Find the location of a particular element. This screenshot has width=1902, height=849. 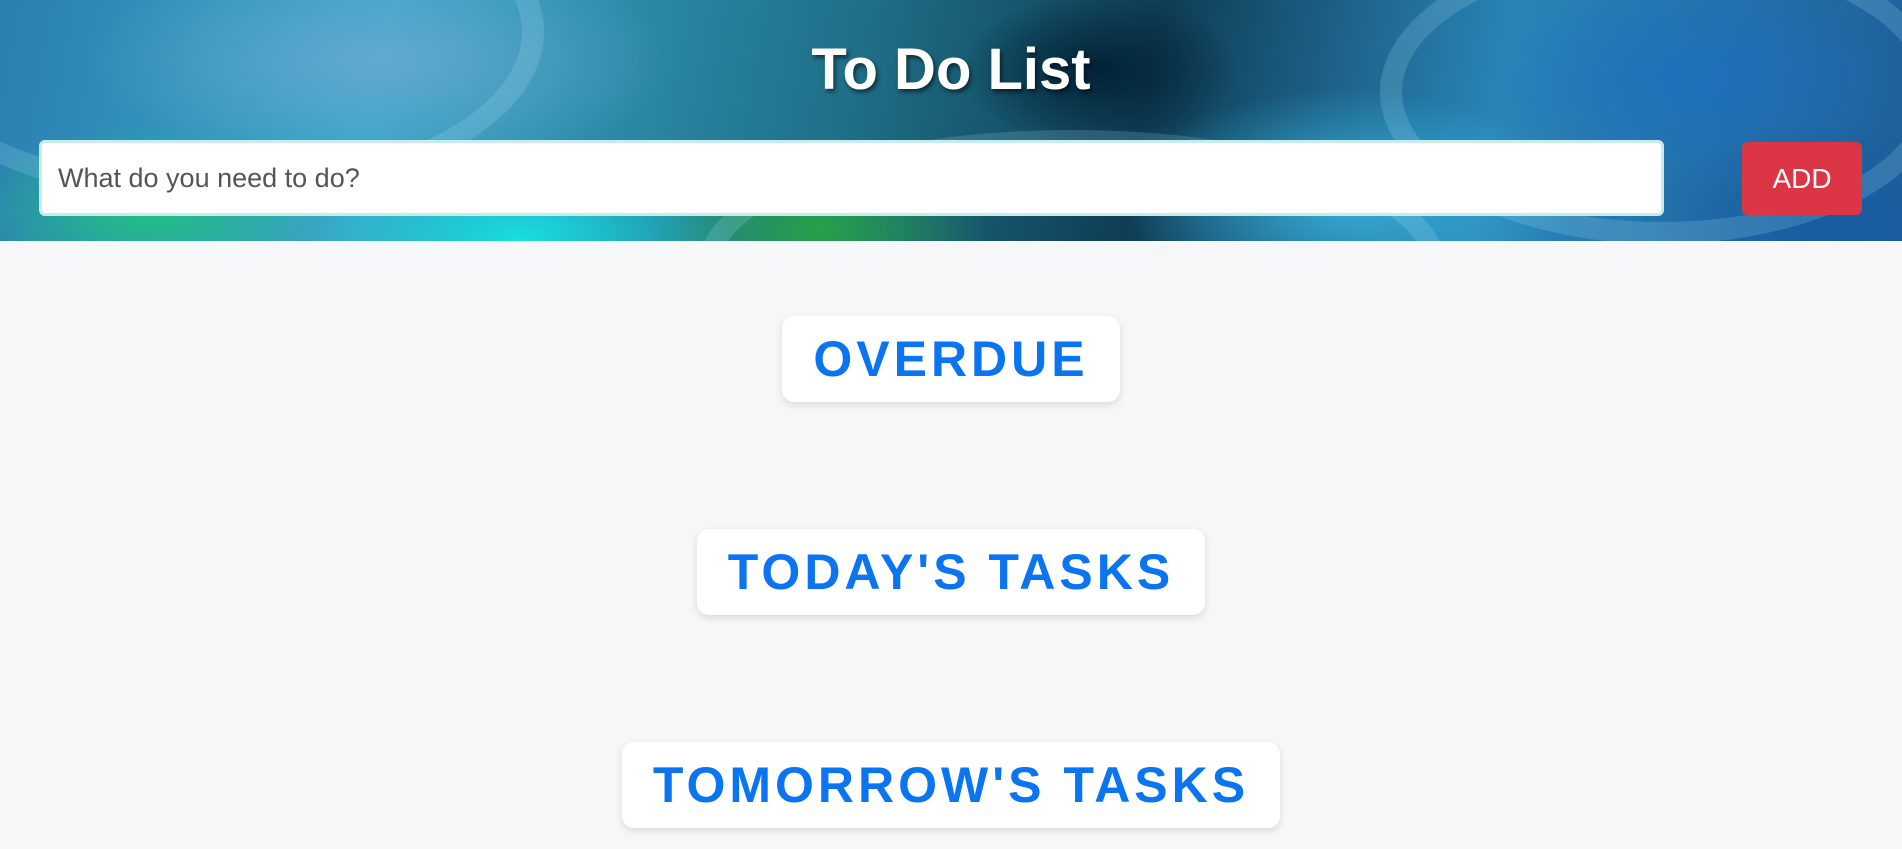

section-overdue: OVERDUE is located at coordinates (951, 359).